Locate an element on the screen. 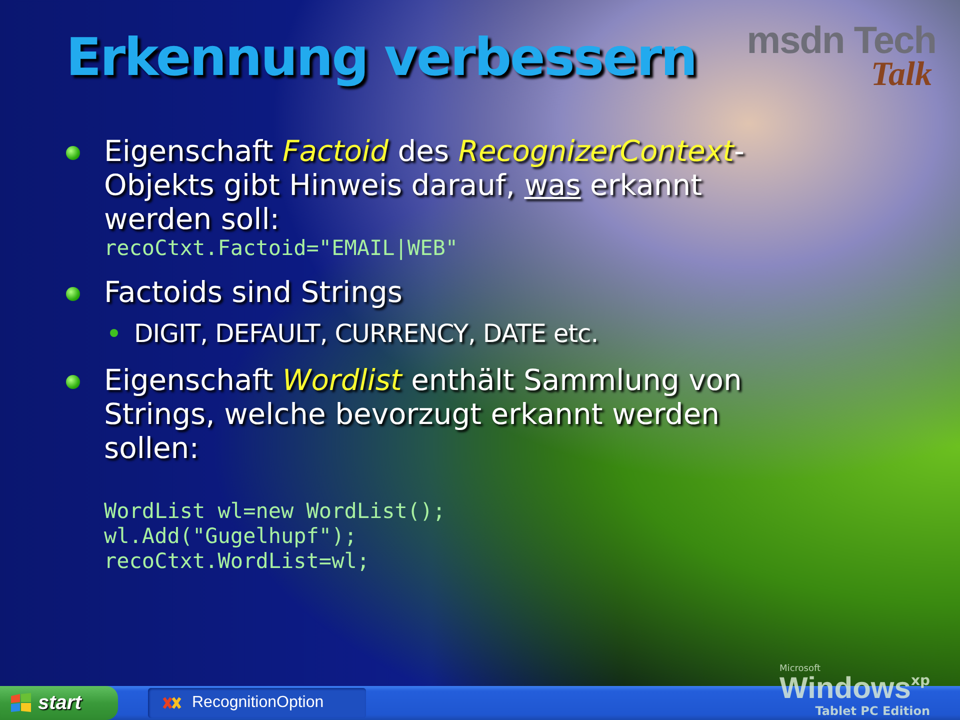 The height and width of the screenshot is (720, 960). start-button: start is located at coordinates (59, 703).